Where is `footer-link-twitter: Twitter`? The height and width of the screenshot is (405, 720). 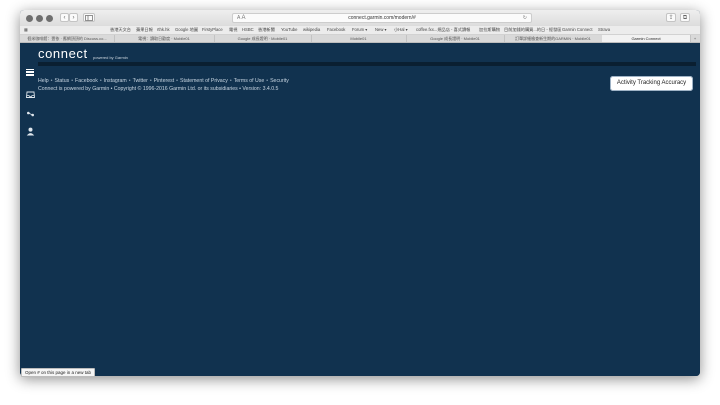
footer-link-twitter: Twitter is located at coordinates (140, 81).